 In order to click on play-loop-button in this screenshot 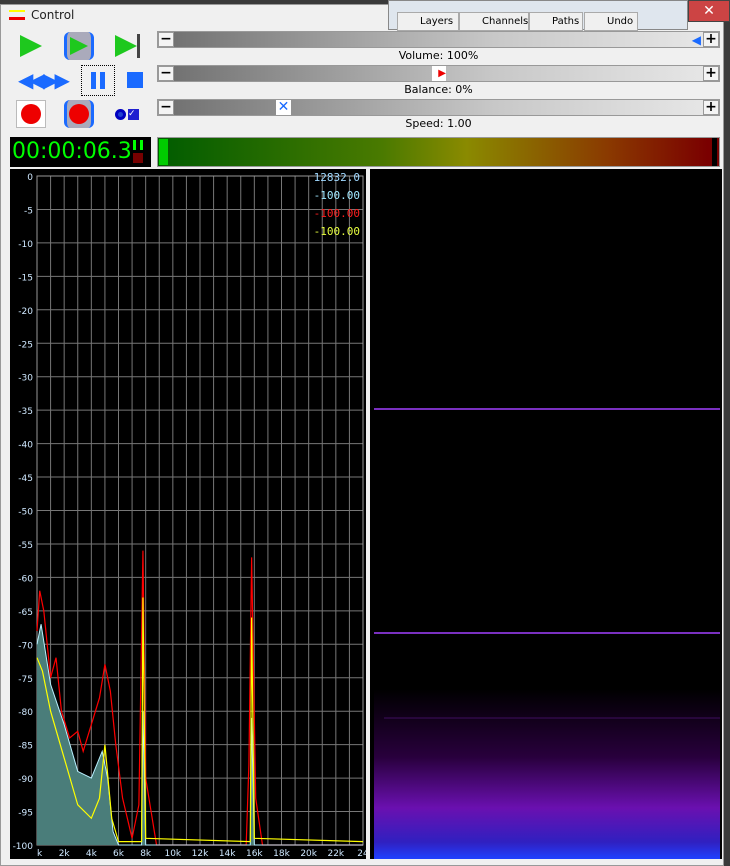, I will do `click(79, 46)`.